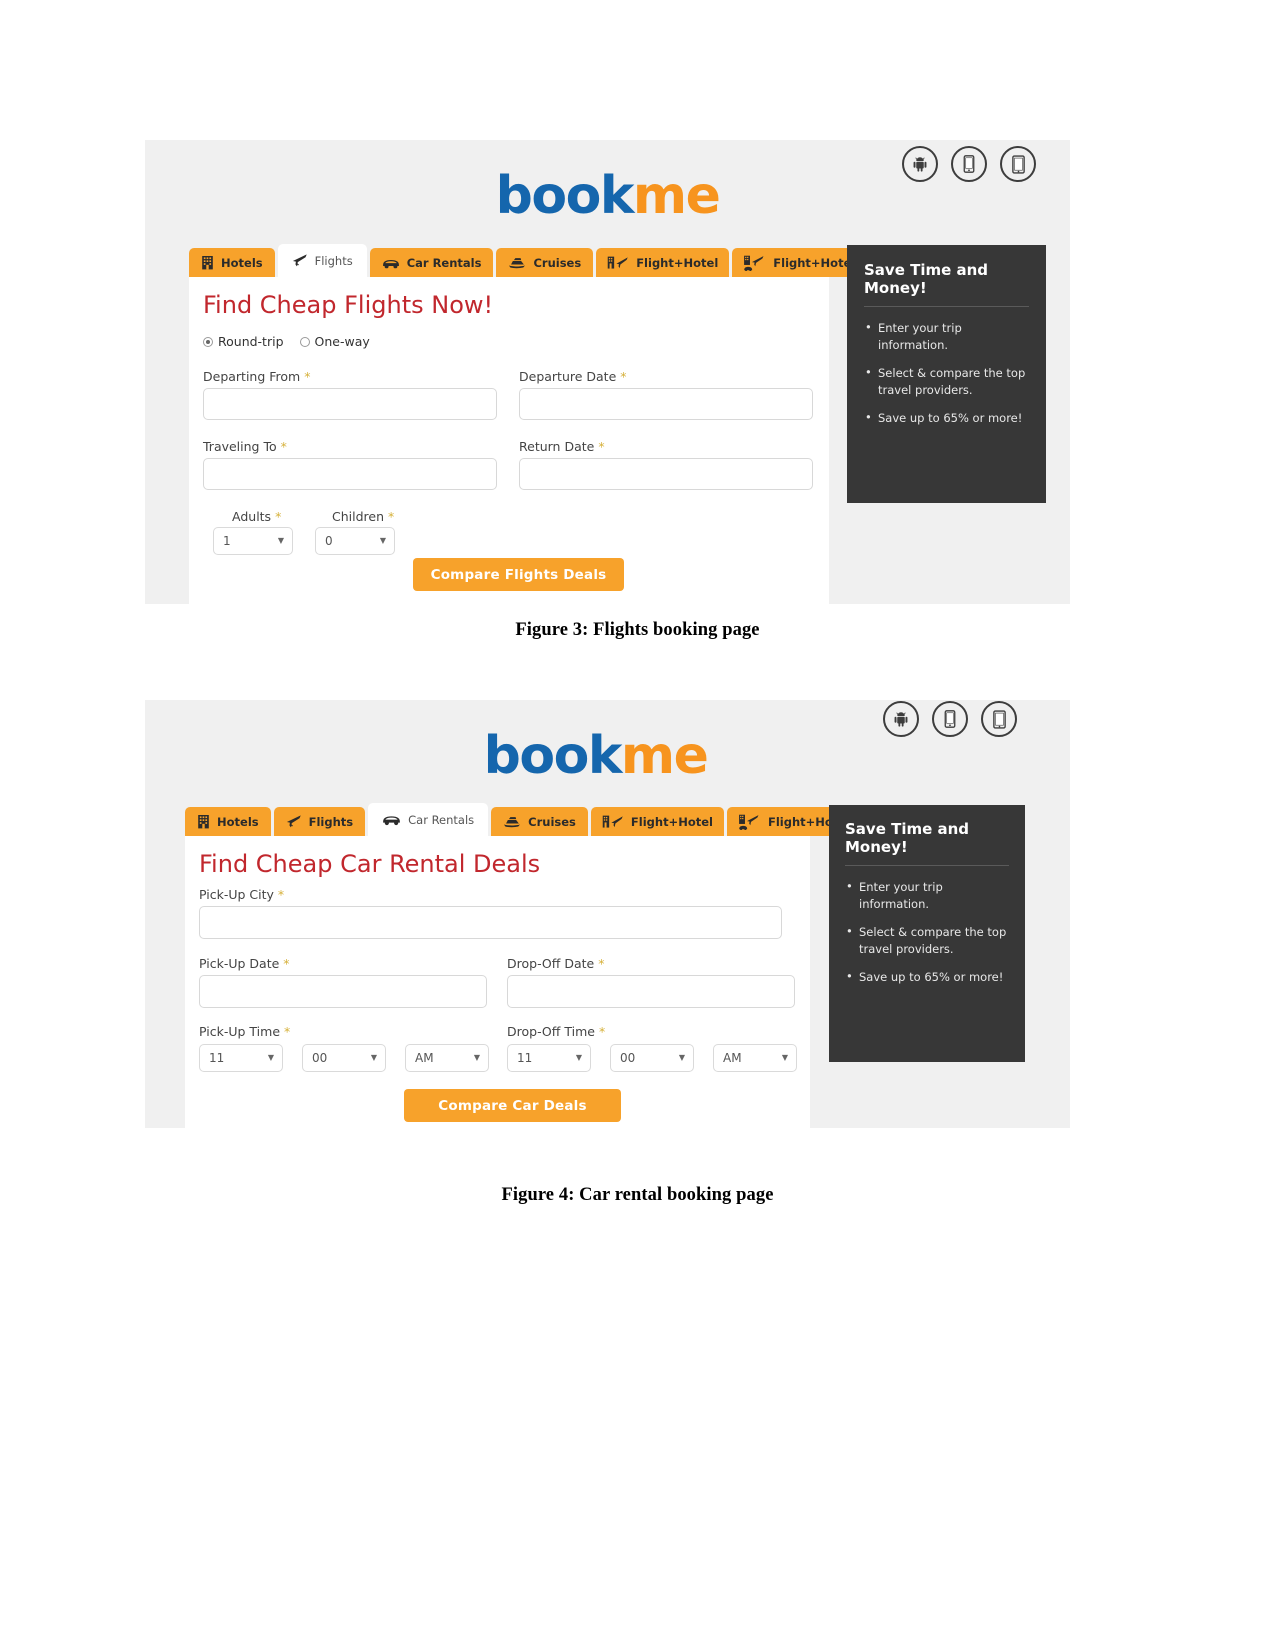  Describe the element at coordinates (348, 305) in the screenshot. I see `flights-form-title: Find Cheap Flights Now!` at that location.